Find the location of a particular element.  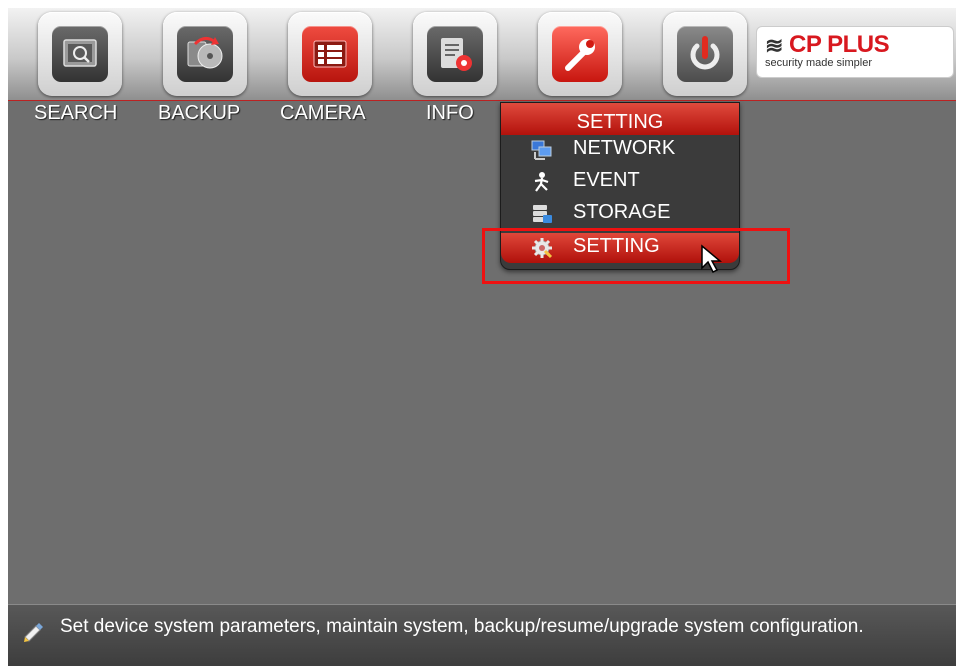

power-icon is located at coordinates (705, 53).